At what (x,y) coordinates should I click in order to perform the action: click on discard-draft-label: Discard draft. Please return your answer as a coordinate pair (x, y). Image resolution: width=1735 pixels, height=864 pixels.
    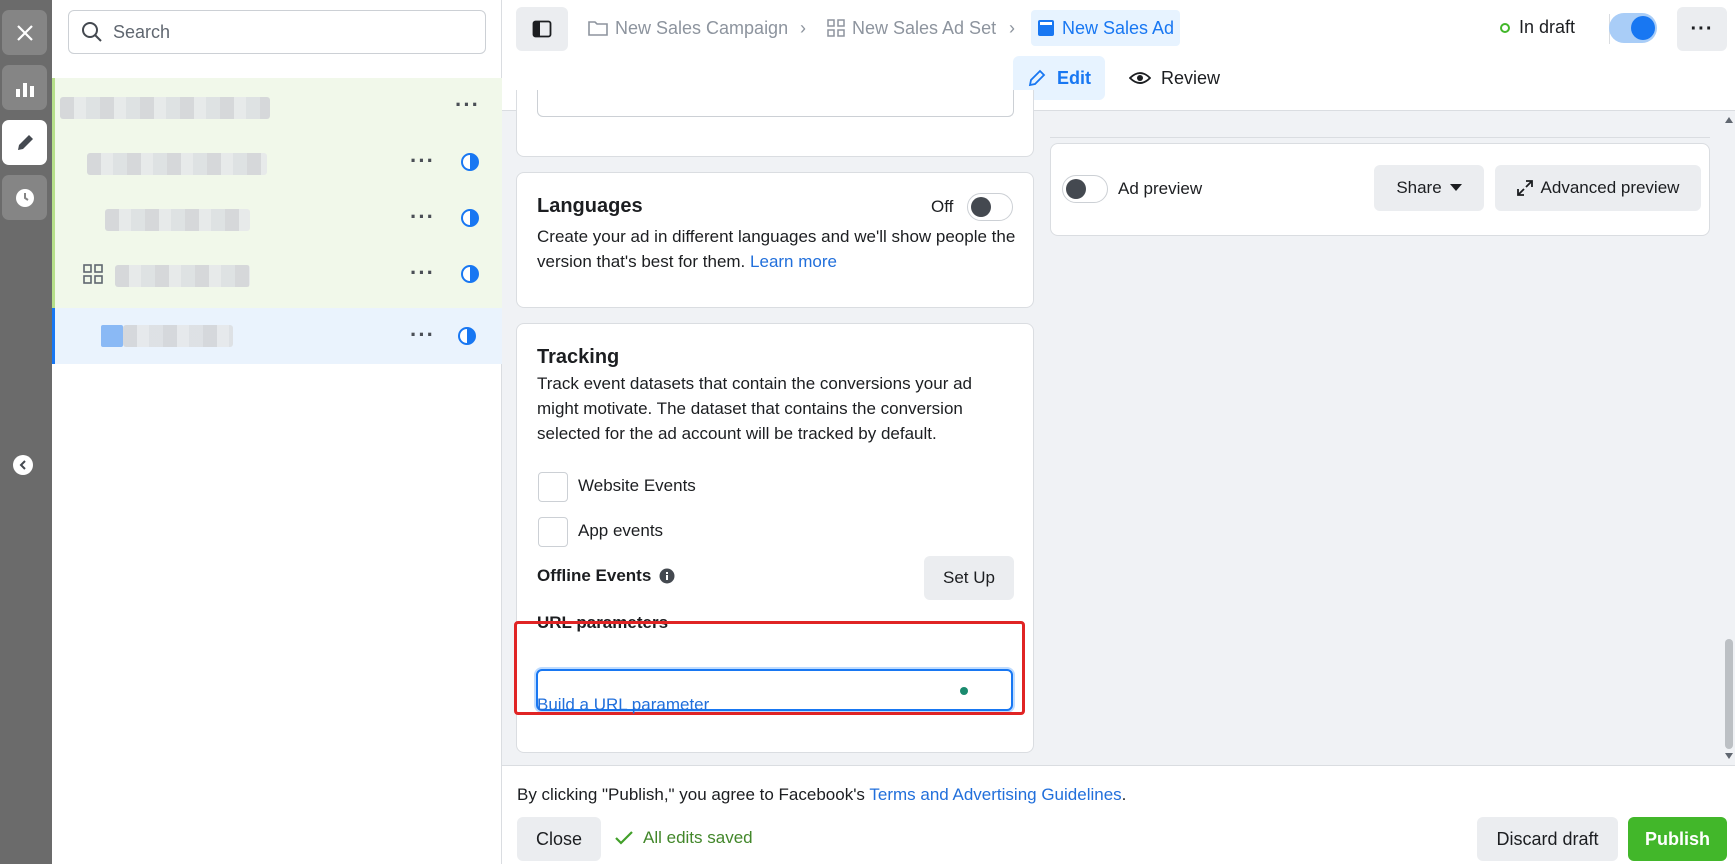
    Looking at the image, I should click on (1547, 838).